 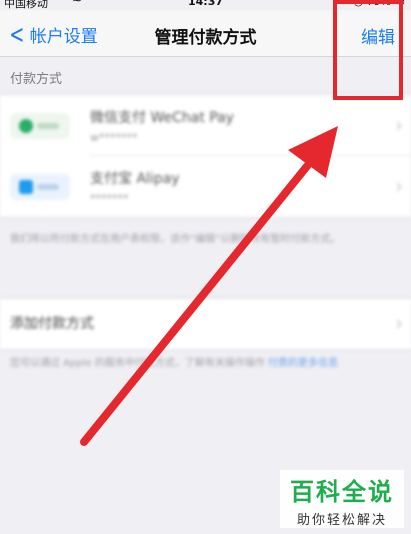 What do you see at coordinates (205, 324) in the screenshot?
I see `add-payment-method-row: 添加付款方式 ›` at bounding box center [205, 324].